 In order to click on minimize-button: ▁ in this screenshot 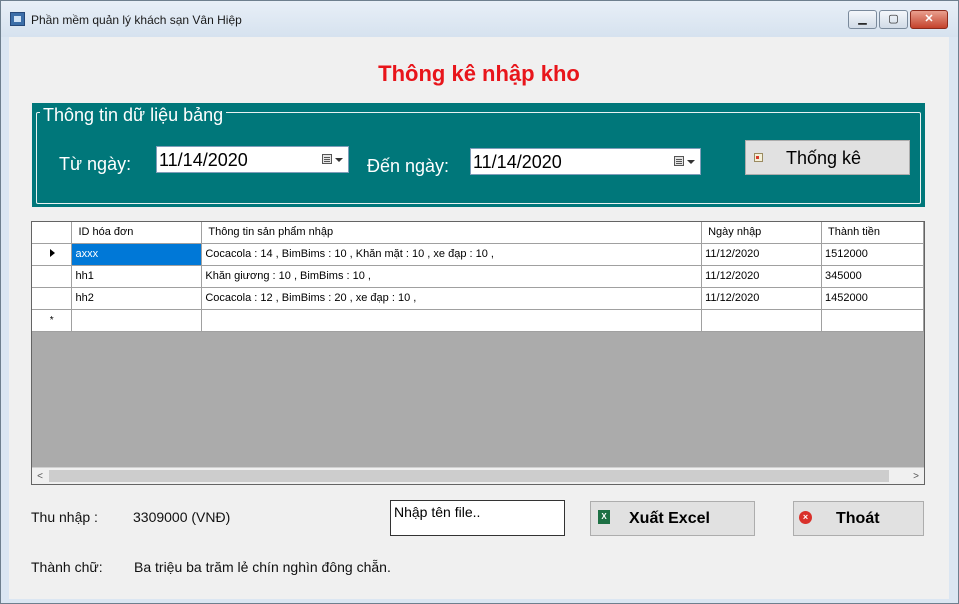, I will do `click(862, 19)`.